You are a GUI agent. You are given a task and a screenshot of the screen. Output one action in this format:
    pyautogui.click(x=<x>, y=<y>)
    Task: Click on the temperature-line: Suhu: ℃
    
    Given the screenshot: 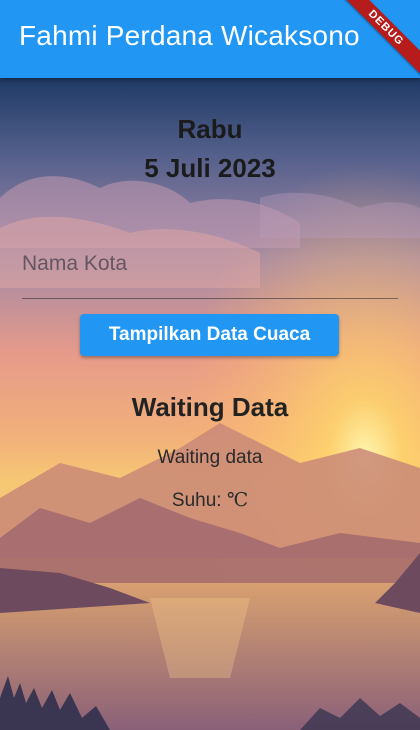 What is the action you would take?
    pyautogui.click(x=210, y=500)
    